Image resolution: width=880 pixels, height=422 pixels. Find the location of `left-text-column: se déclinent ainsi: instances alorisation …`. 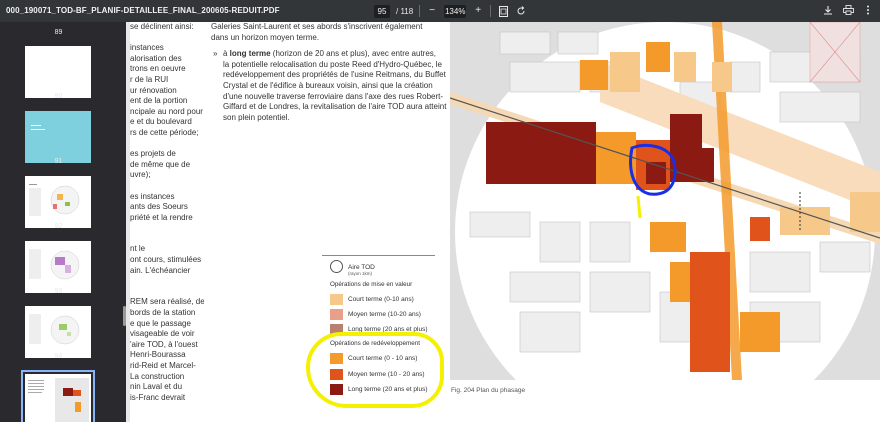

left-text-column: se déclinent ainsi: instances alorisation … is located at coordinates (167, 222).